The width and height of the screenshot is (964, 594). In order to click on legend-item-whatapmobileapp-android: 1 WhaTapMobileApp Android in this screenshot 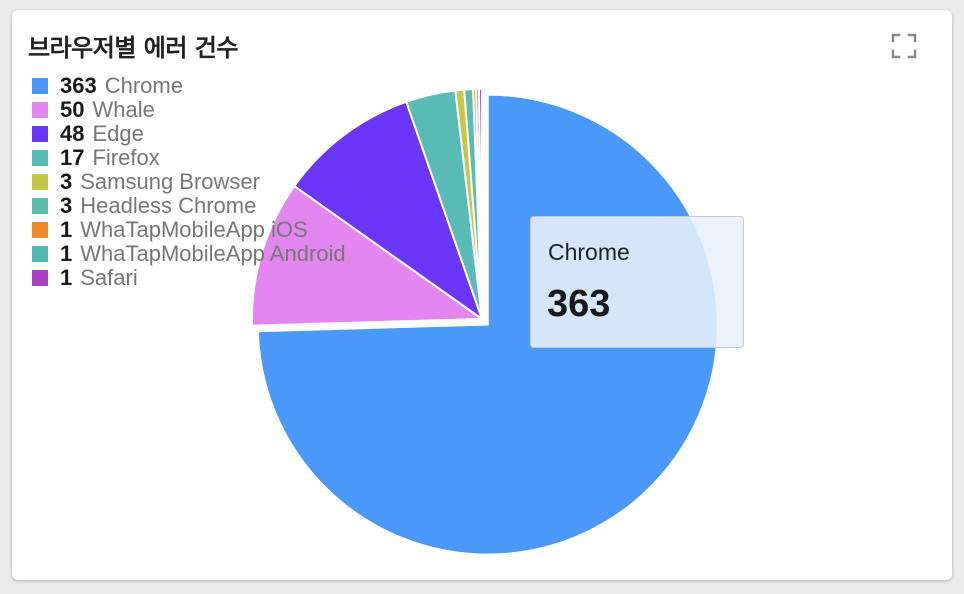, I will do `click(189, 254)`.